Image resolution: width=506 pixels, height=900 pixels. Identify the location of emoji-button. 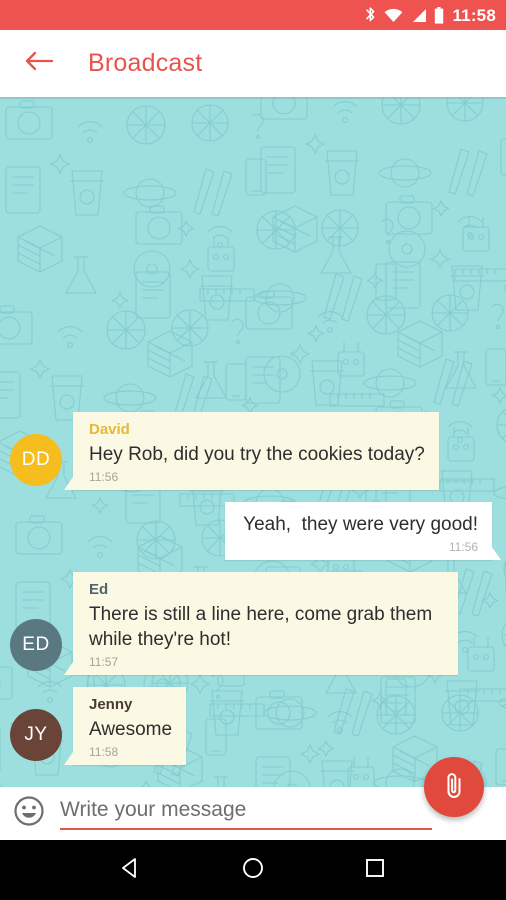
(29, 814).